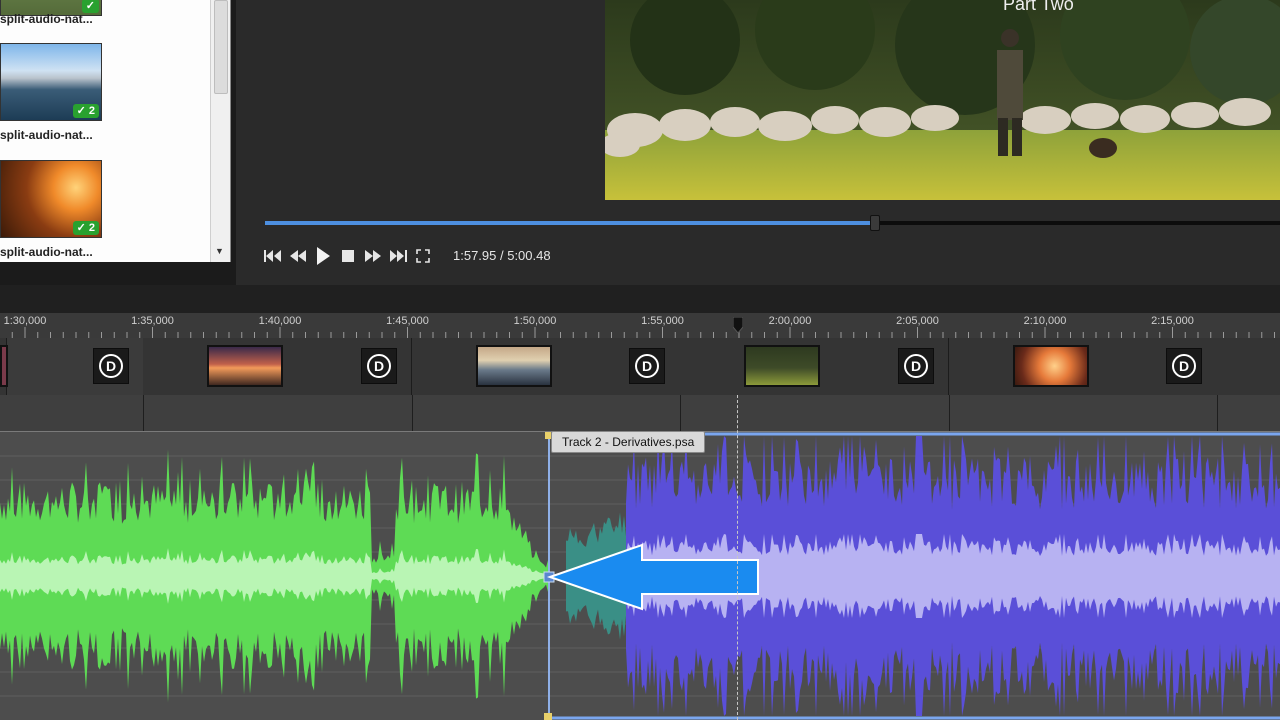 The image size is (1280, 720). Describe the element at coordinates (535, 321) in the screenshot. I see `ruler-tick-label: 1:50,000` at that location.